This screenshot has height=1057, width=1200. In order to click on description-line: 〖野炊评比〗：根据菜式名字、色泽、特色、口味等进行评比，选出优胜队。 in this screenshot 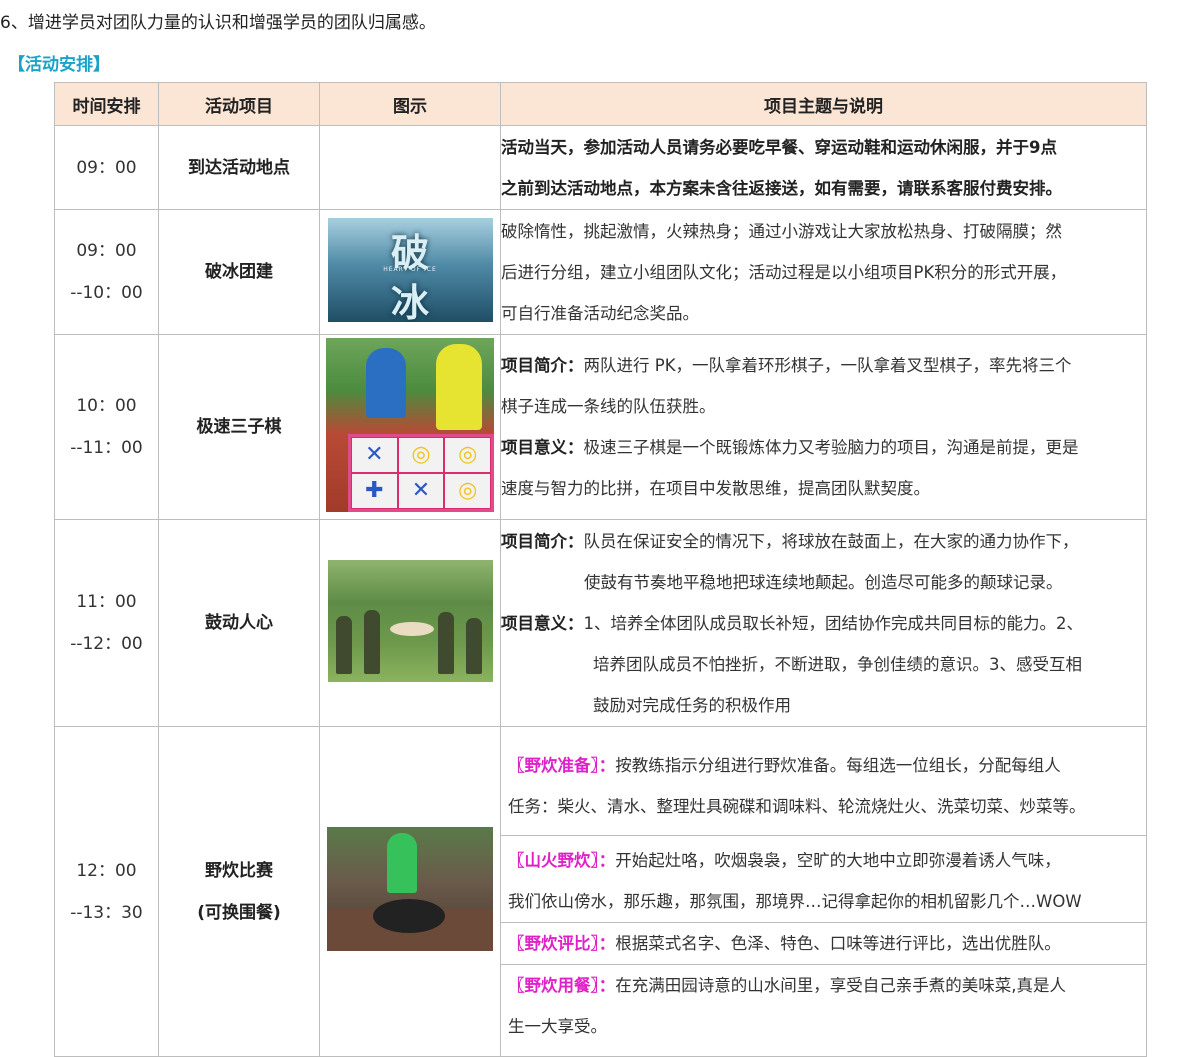, I will do `click(827, 943)`.